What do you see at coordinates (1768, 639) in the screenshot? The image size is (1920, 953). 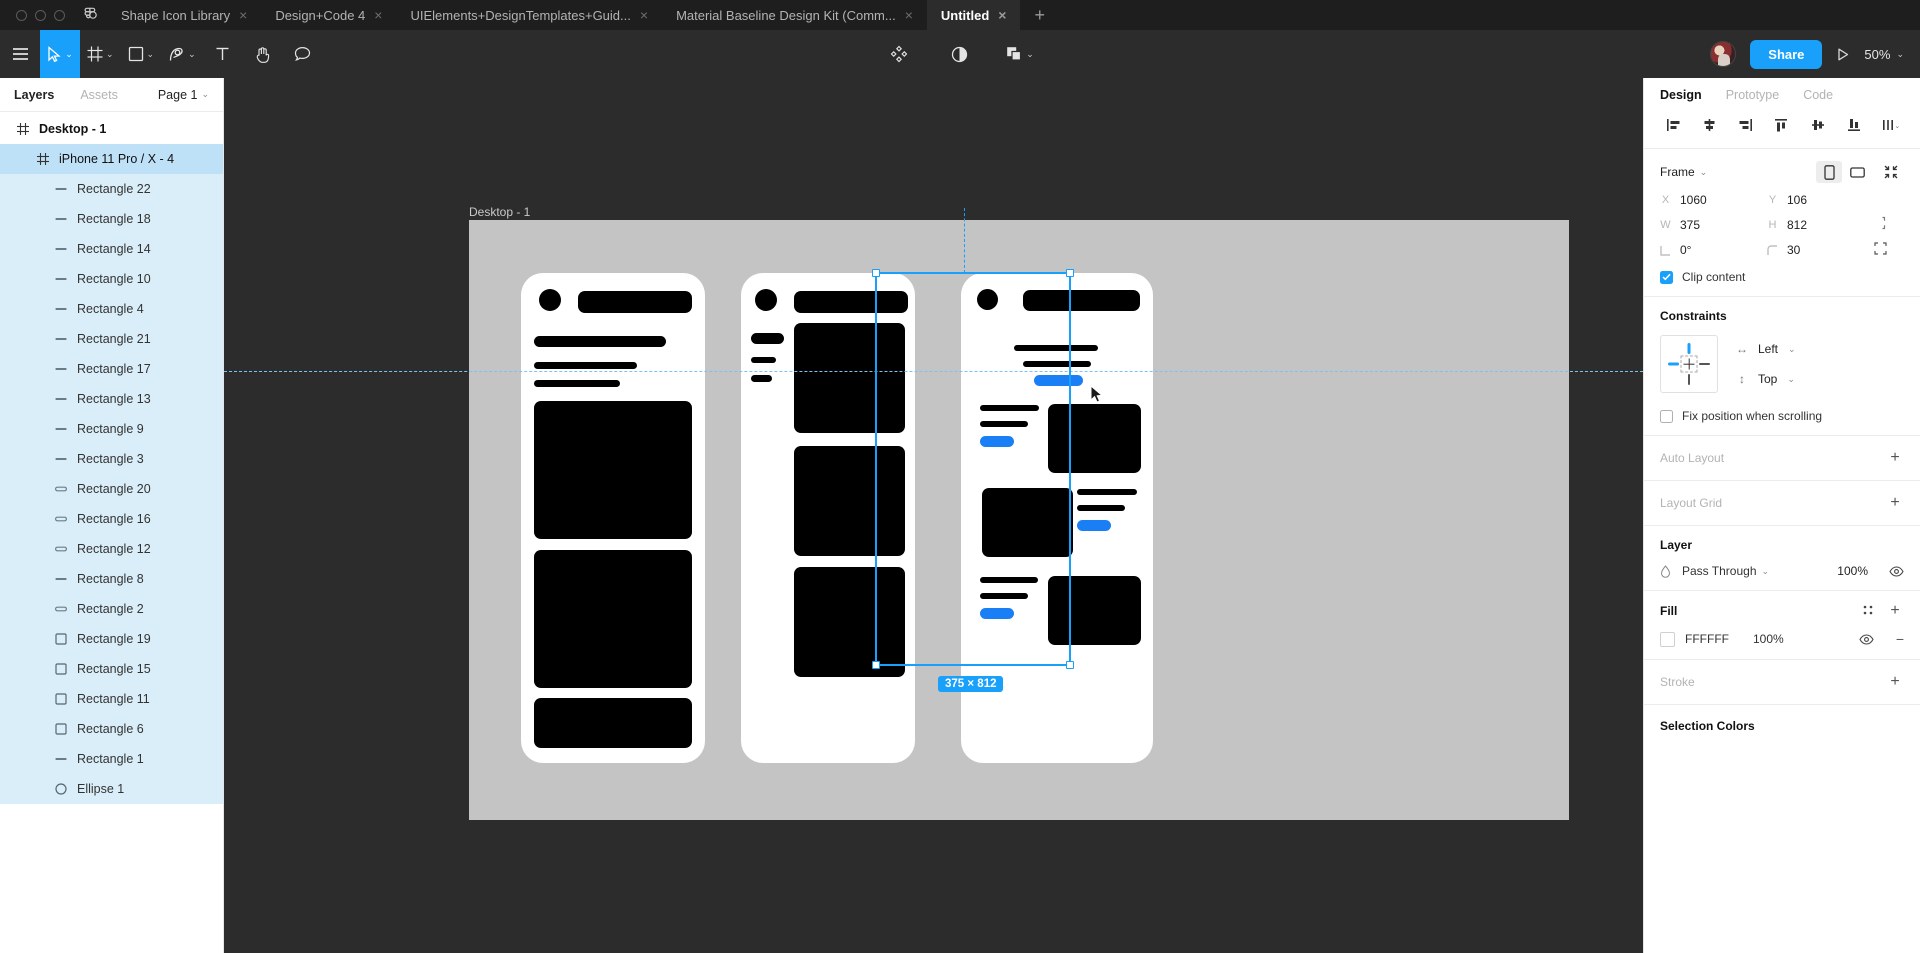 I see `fill-opacity-value: 100%` at bounding box center [1768, 639].